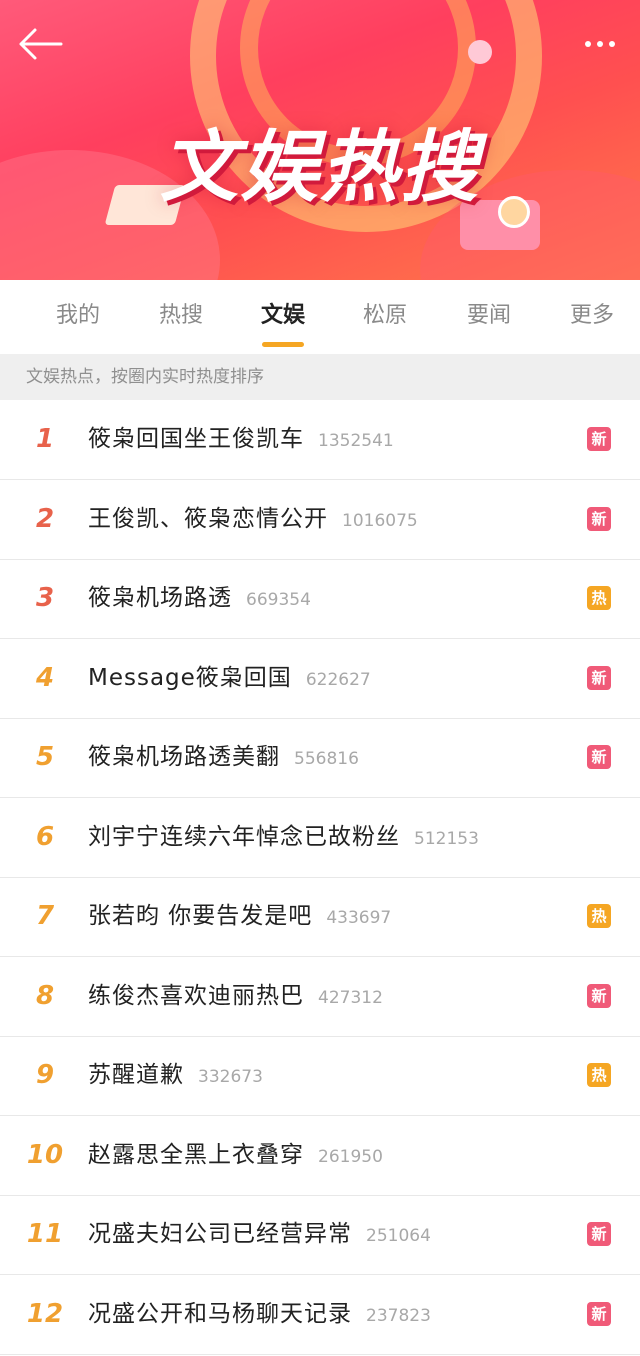 This screenshot has width=640, height=1356. I want to click on tab-mine: 我的, so click(78, 317).